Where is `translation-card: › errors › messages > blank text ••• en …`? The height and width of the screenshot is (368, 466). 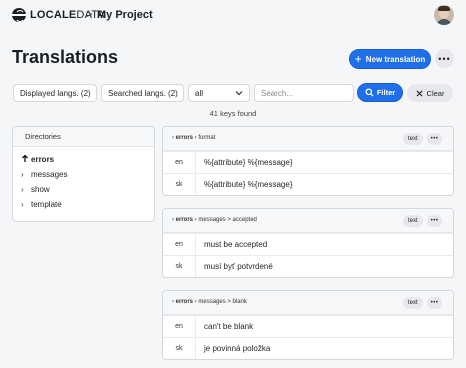 translation-card: › errors › messages > blank text ••• en … is located at coordinates (308, 325).